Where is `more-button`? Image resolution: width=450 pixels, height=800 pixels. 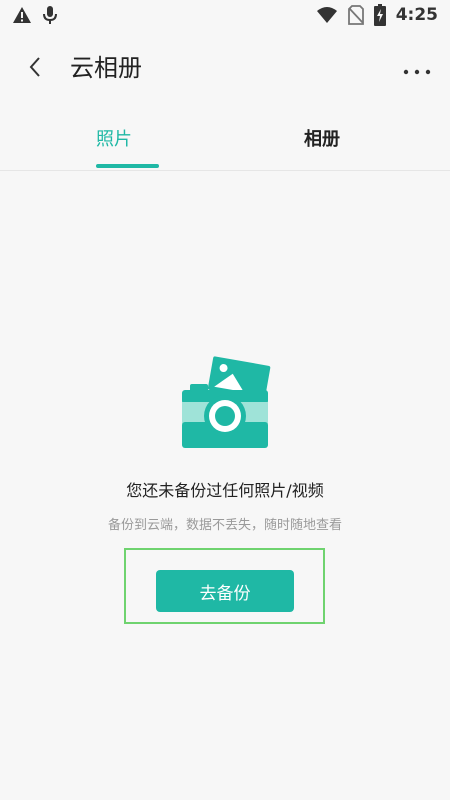 more-button is located at coordinates (417, 69).